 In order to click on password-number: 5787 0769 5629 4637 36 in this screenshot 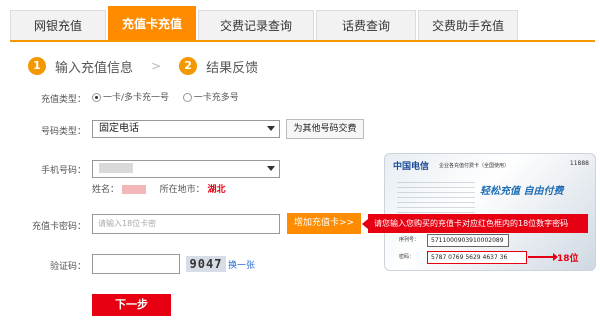, I will do `click(477, 257)`.